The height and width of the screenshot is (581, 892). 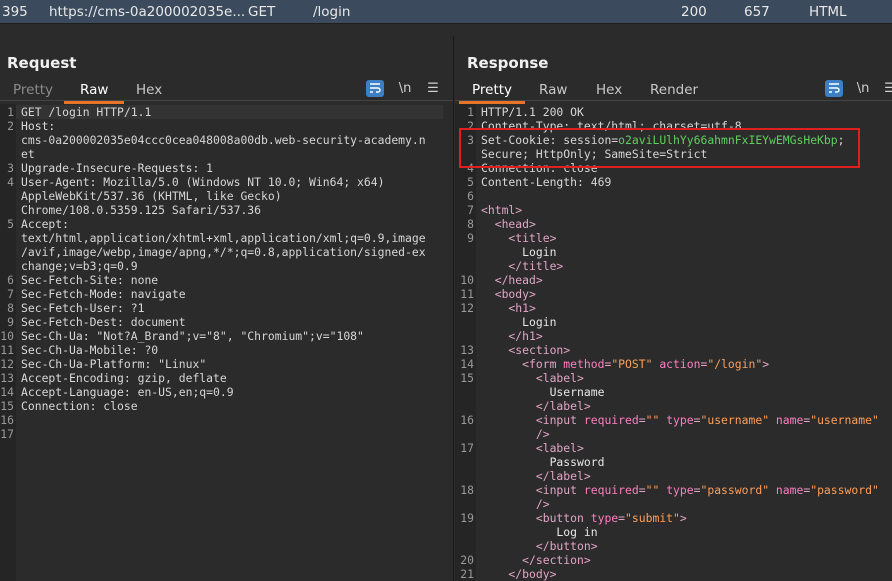 I want to click on code-token: "", so click(x=652, y=490).